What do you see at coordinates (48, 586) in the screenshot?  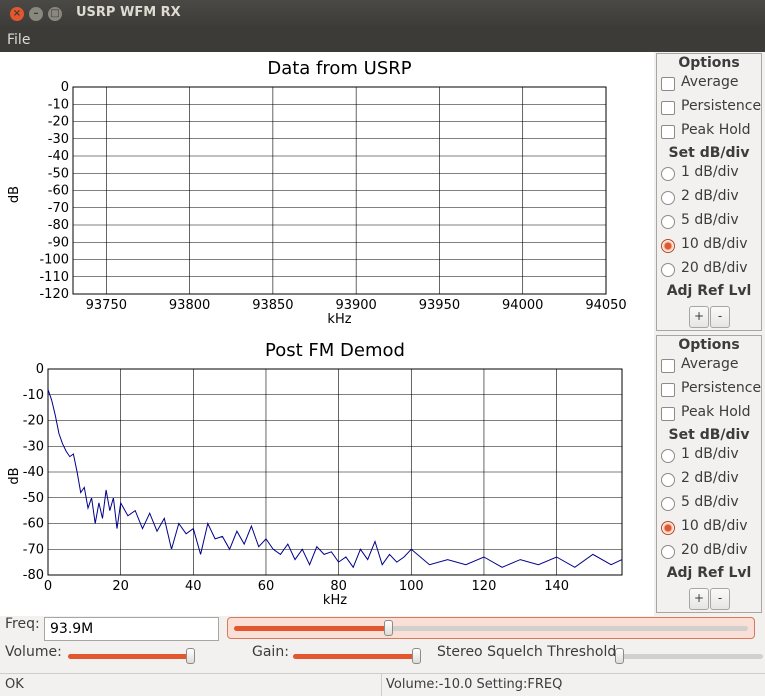 I see `x-tick-label: 0` at bounding box center [48, 586].